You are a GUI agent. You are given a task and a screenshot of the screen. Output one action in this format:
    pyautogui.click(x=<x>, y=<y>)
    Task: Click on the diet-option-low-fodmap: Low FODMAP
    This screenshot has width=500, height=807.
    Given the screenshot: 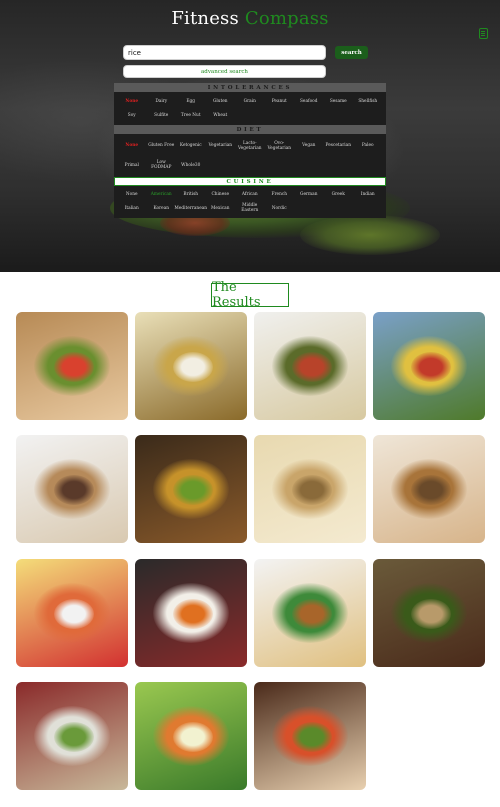 What is the action you would take?
    pyautogui.click(x=162, y=166)
    